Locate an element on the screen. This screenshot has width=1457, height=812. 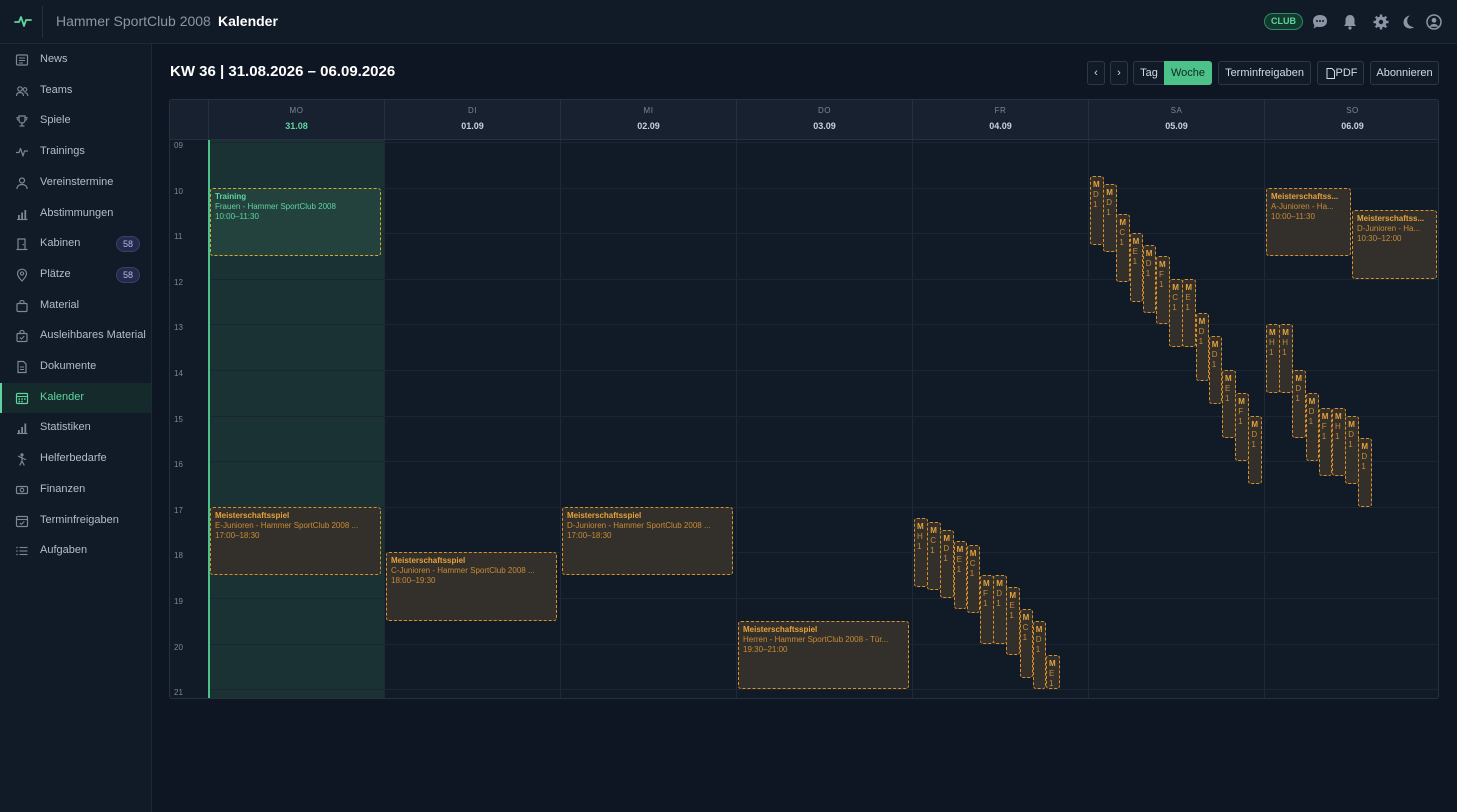
pdf-button: PDF is located at coordinates (1340, 73).